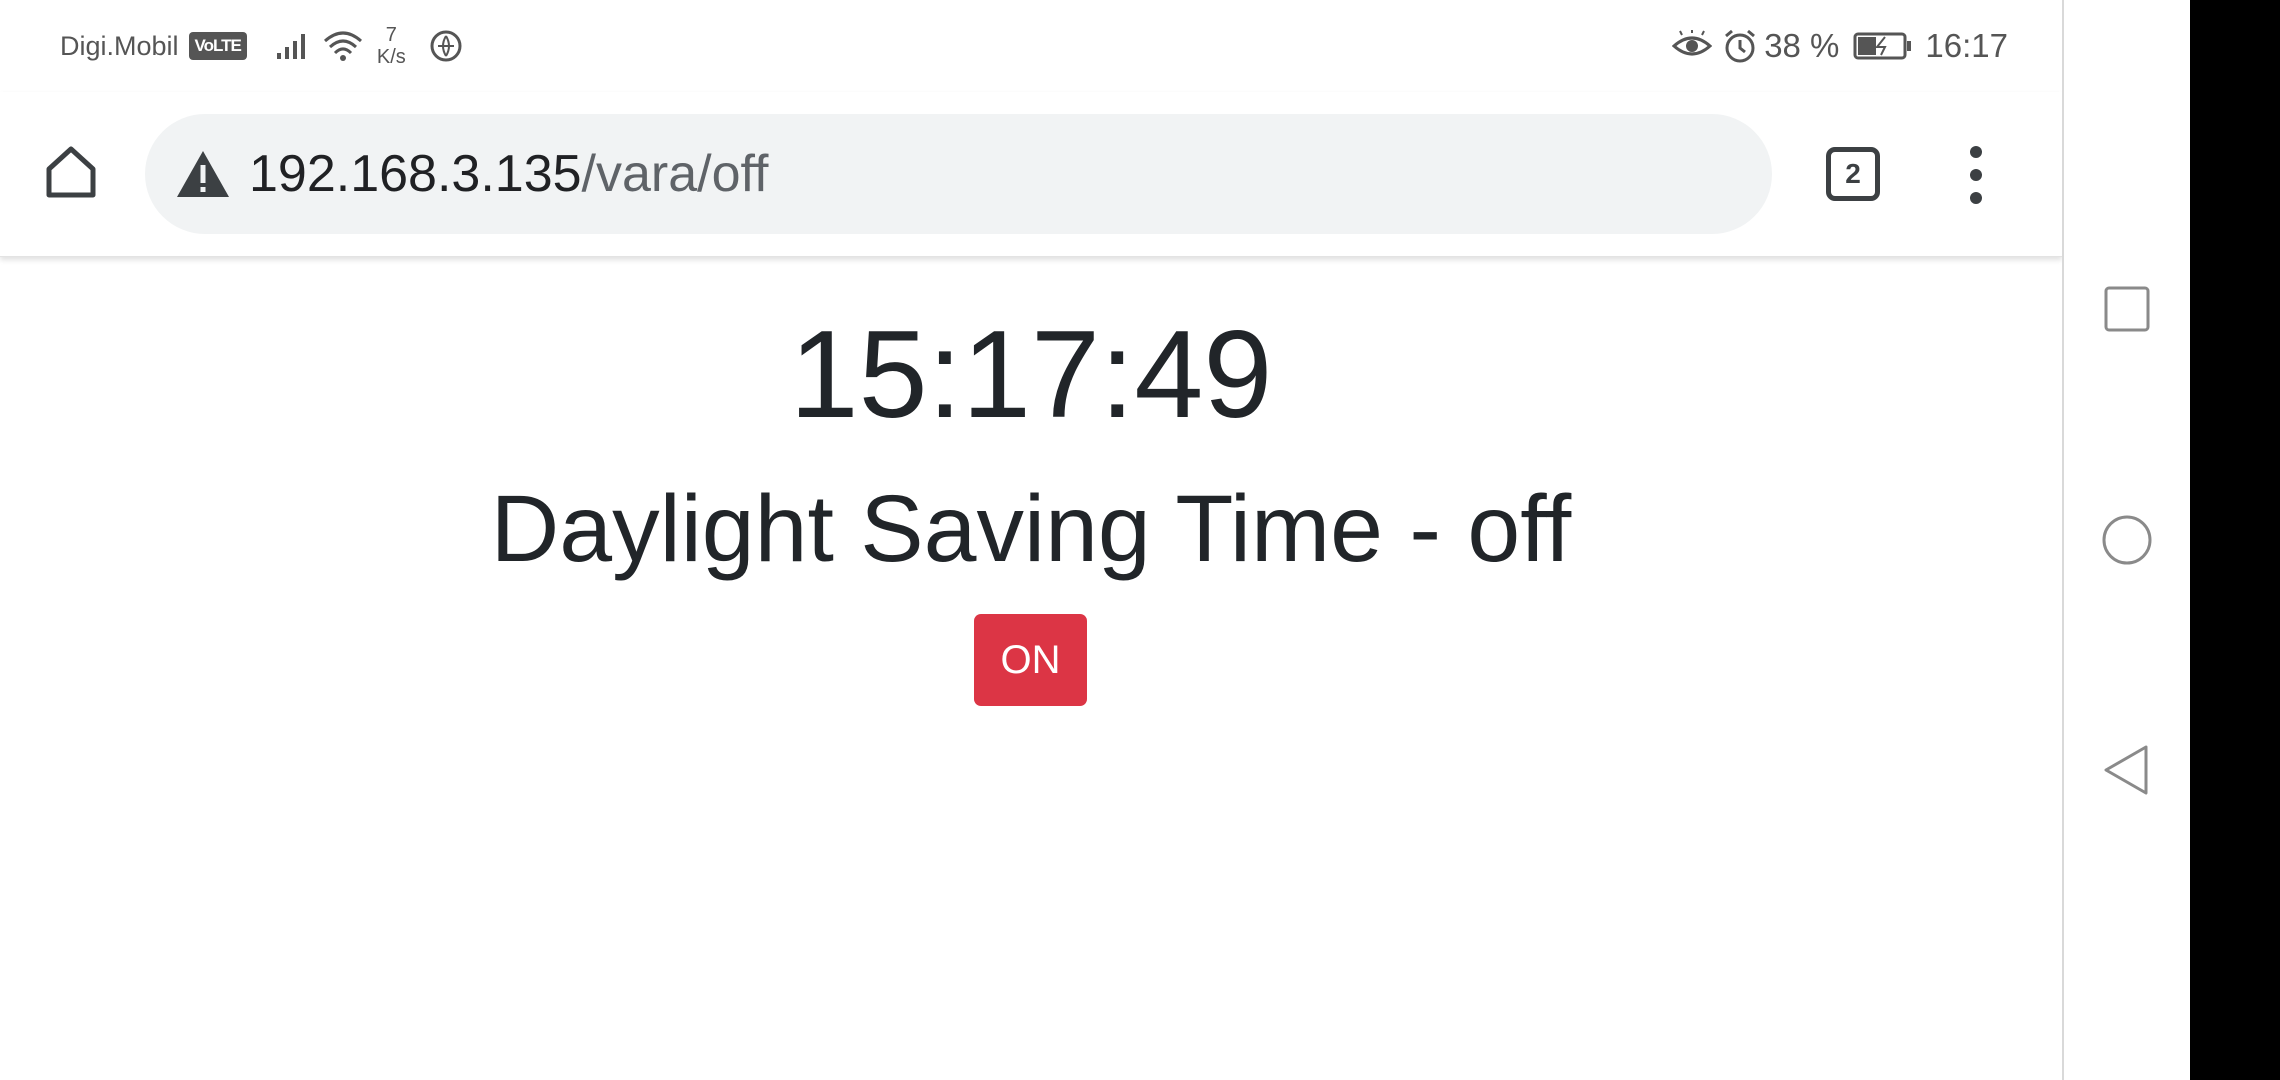  I want to click on status-right: 38 % 16:17, so click(1835, 46).